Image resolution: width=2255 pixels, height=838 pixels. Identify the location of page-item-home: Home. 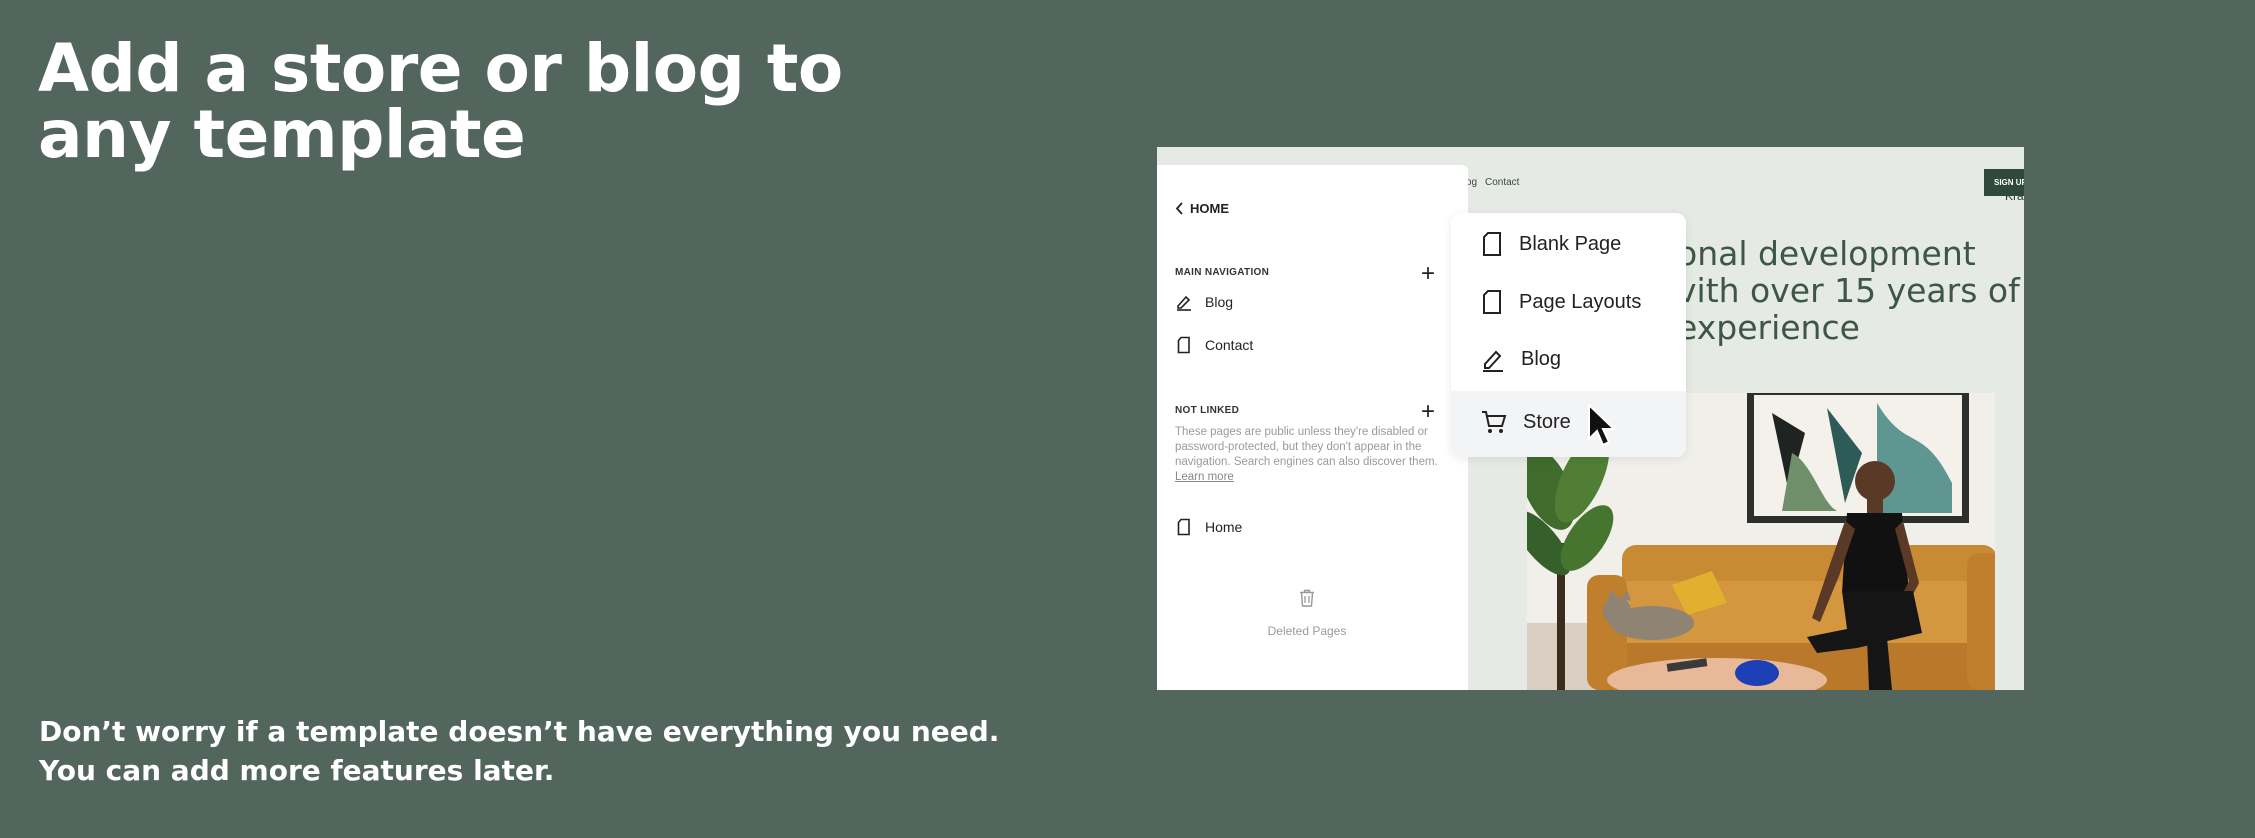
(1208, 527).